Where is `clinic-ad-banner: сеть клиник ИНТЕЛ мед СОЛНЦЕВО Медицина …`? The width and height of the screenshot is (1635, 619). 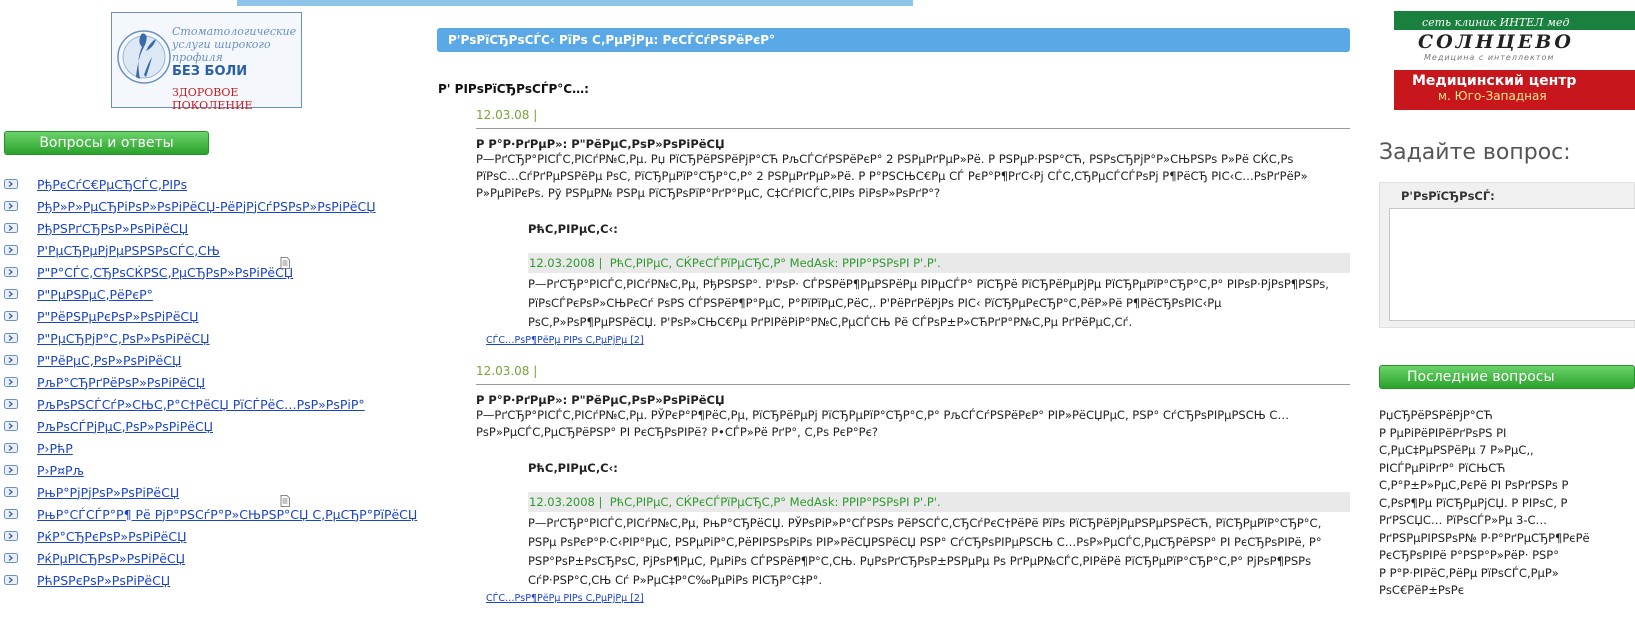
clinic-ad-banner: сеть клиник ИНТЕЛ мед СОЛНЦЕВО Медицина … is located at coordinates (1514, 60).